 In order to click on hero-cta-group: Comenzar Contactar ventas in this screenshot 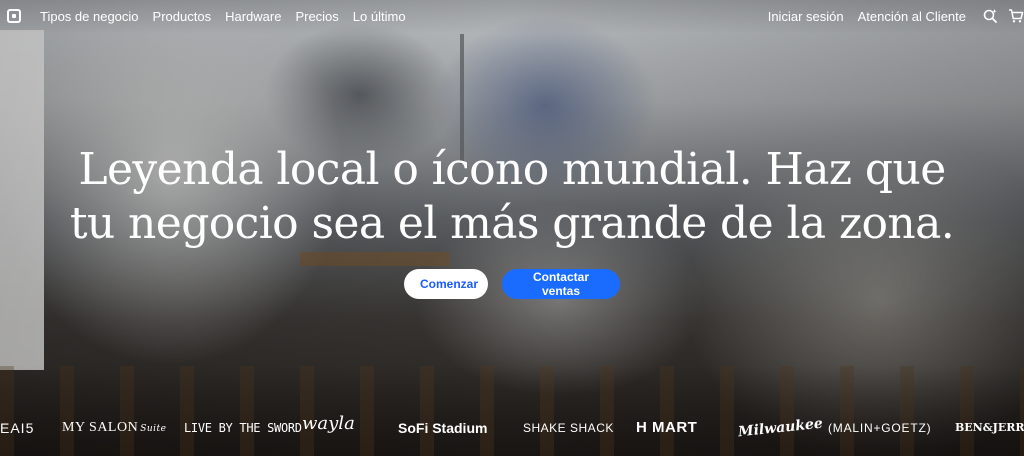, I will do `click(512, 284)`.